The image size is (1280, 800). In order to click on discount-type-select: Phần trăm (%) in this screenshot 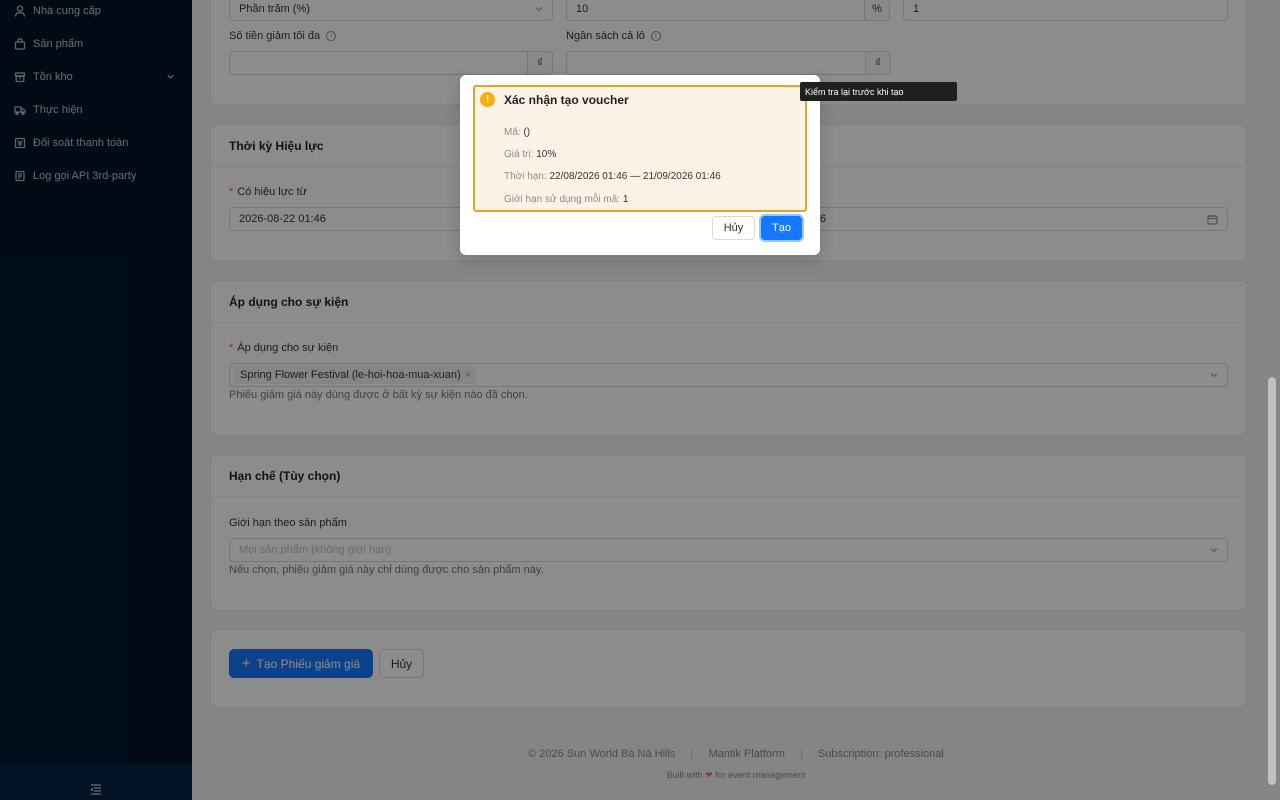, I will do `click(391, 10)`.